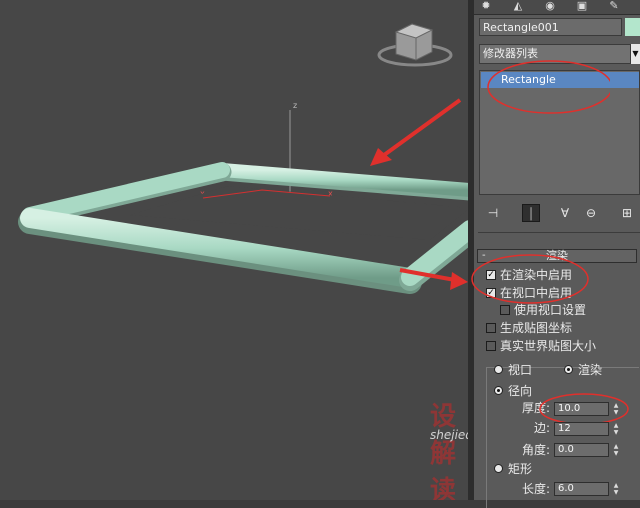 The width and height of the screenshot is (640, 508). What do you see at coordinates (632, 27) in the screenshot?
I see `object-color-swatch` at bounding box center [632, 27].